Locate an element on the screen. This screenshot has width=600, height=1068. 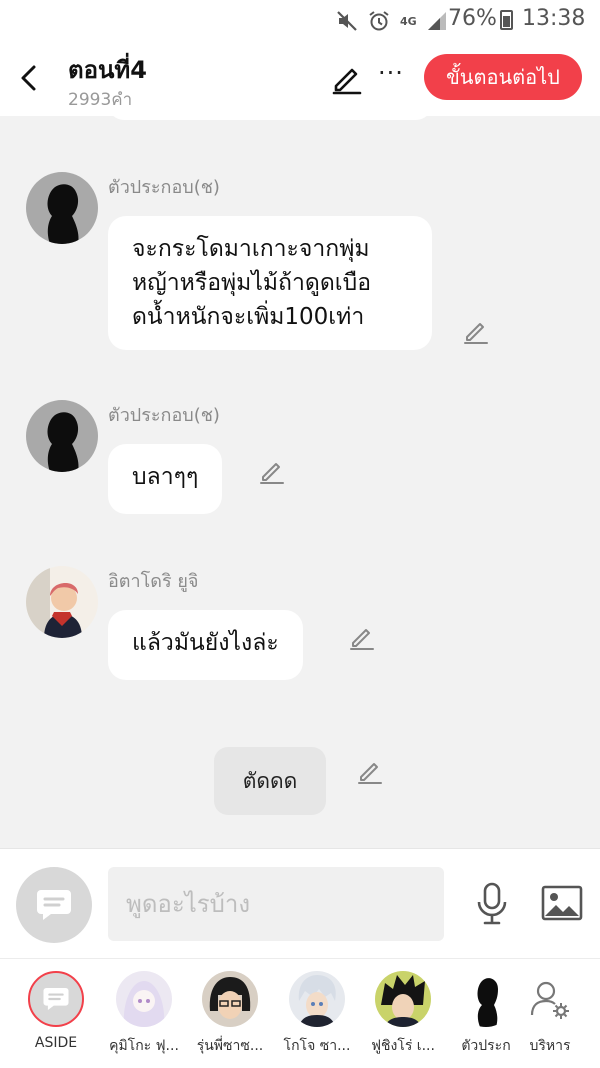
message-bubble: บลาๆๆ is located at coordinates (165, 479).